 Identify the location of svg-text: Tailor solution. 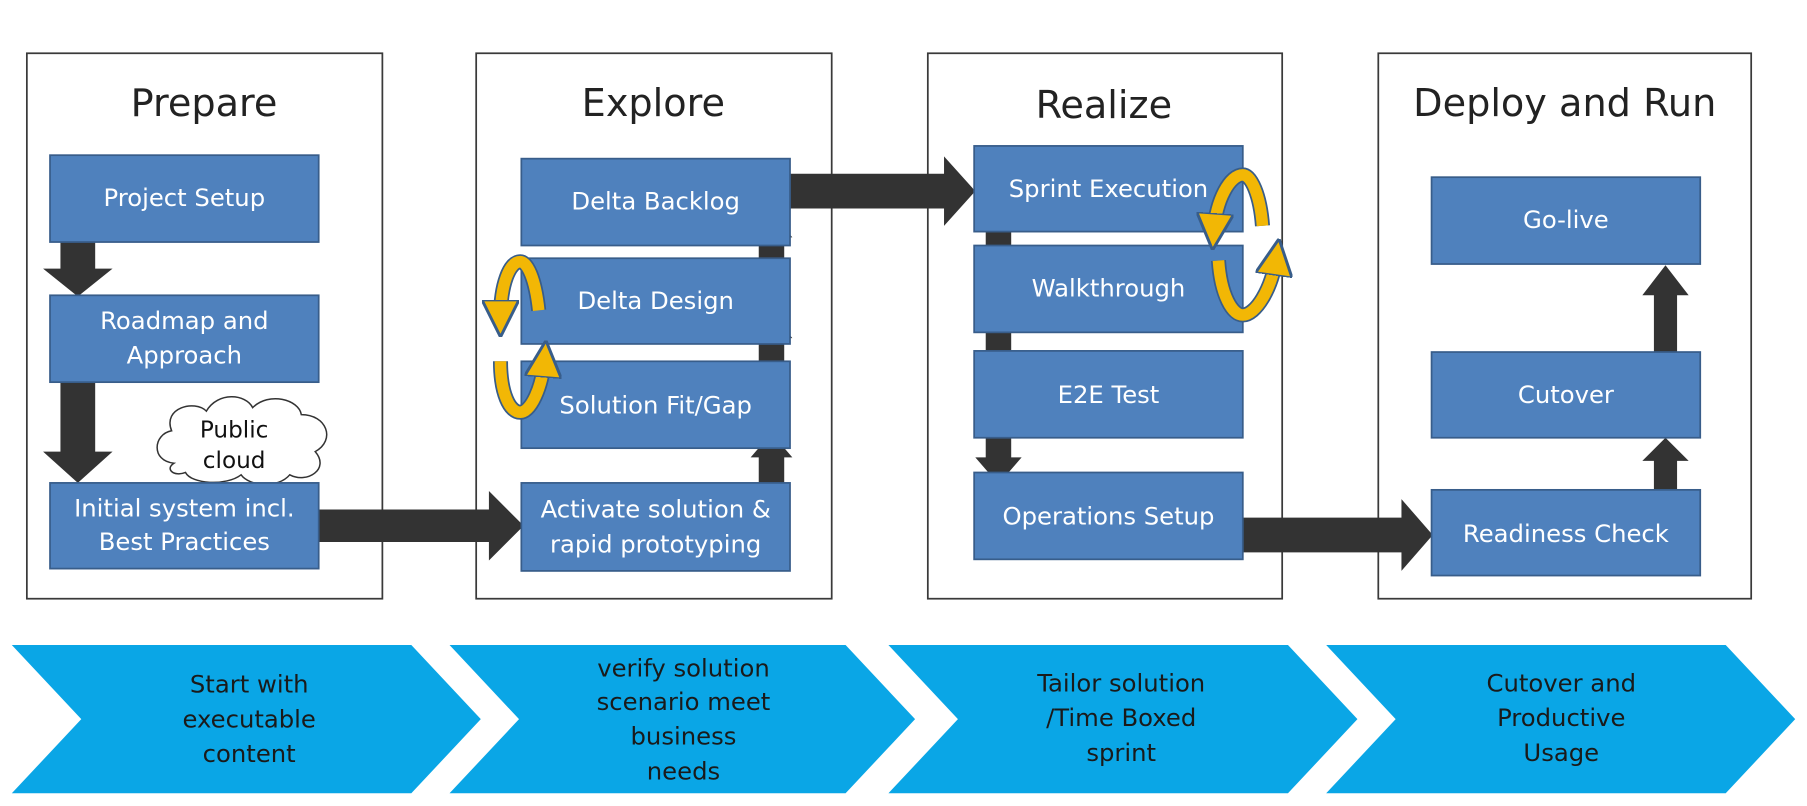
(1120, 682).